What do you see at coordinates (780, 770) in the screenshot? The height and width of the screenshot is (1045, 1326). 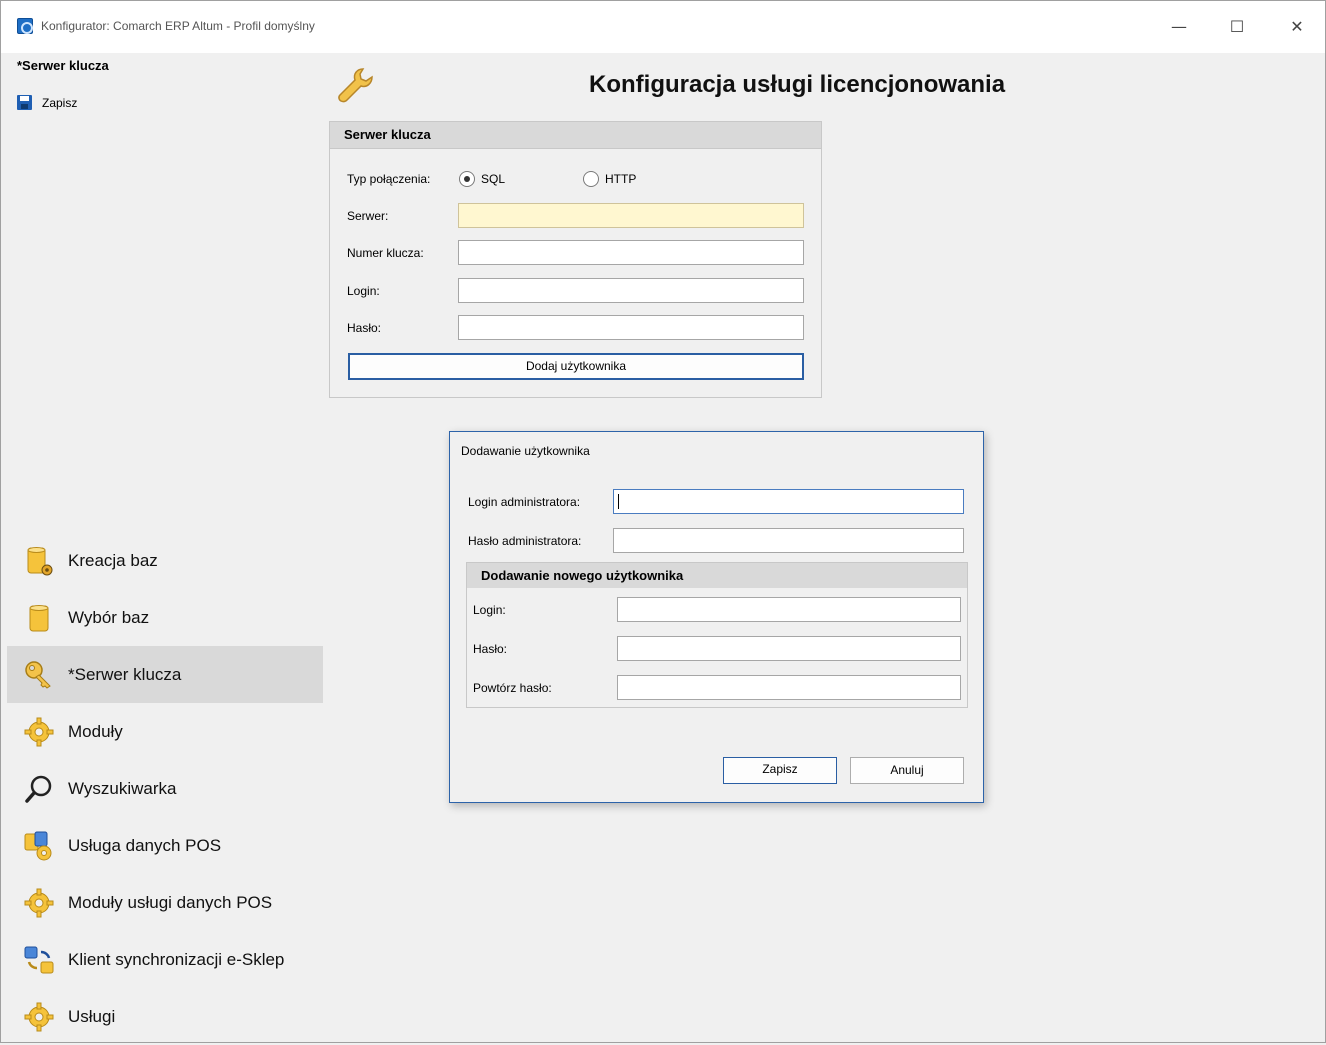 I see `dialog-save-button: Zapisz` at bounding box center [780, 770].